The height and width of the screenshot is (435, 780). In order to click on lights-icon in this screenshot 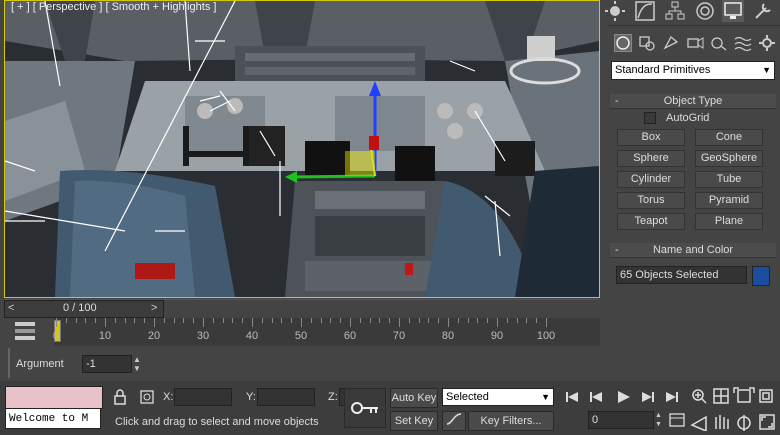, I will do `click(671, 43)`.